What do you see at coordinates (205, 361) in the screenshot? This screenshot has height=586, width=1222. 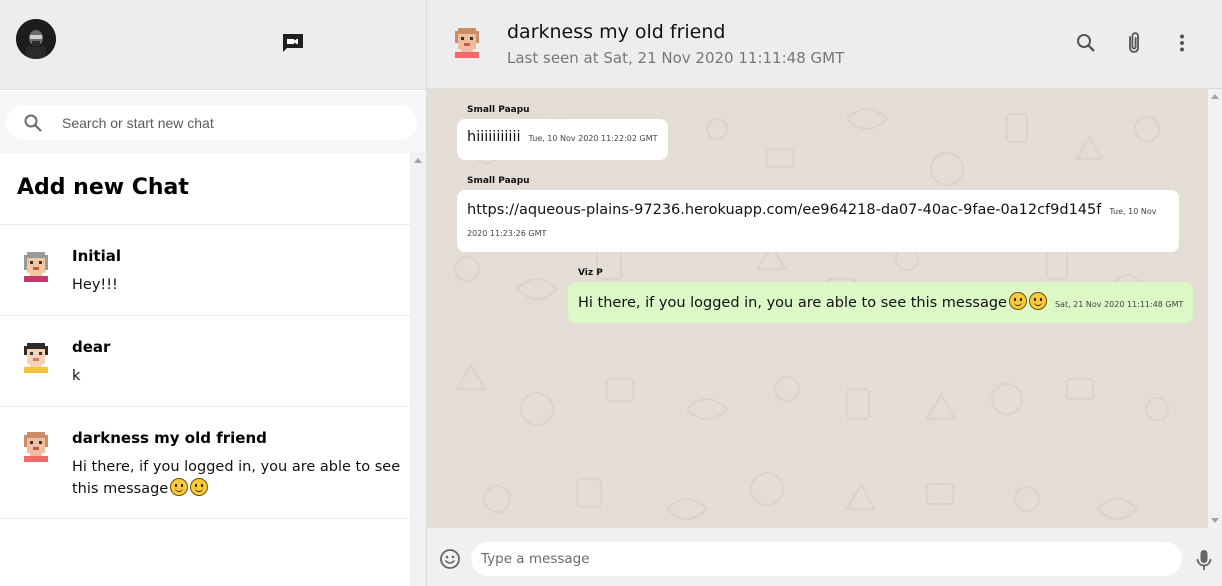 I see `chat-item-dear: dear k` at bounding box center [205, 361].